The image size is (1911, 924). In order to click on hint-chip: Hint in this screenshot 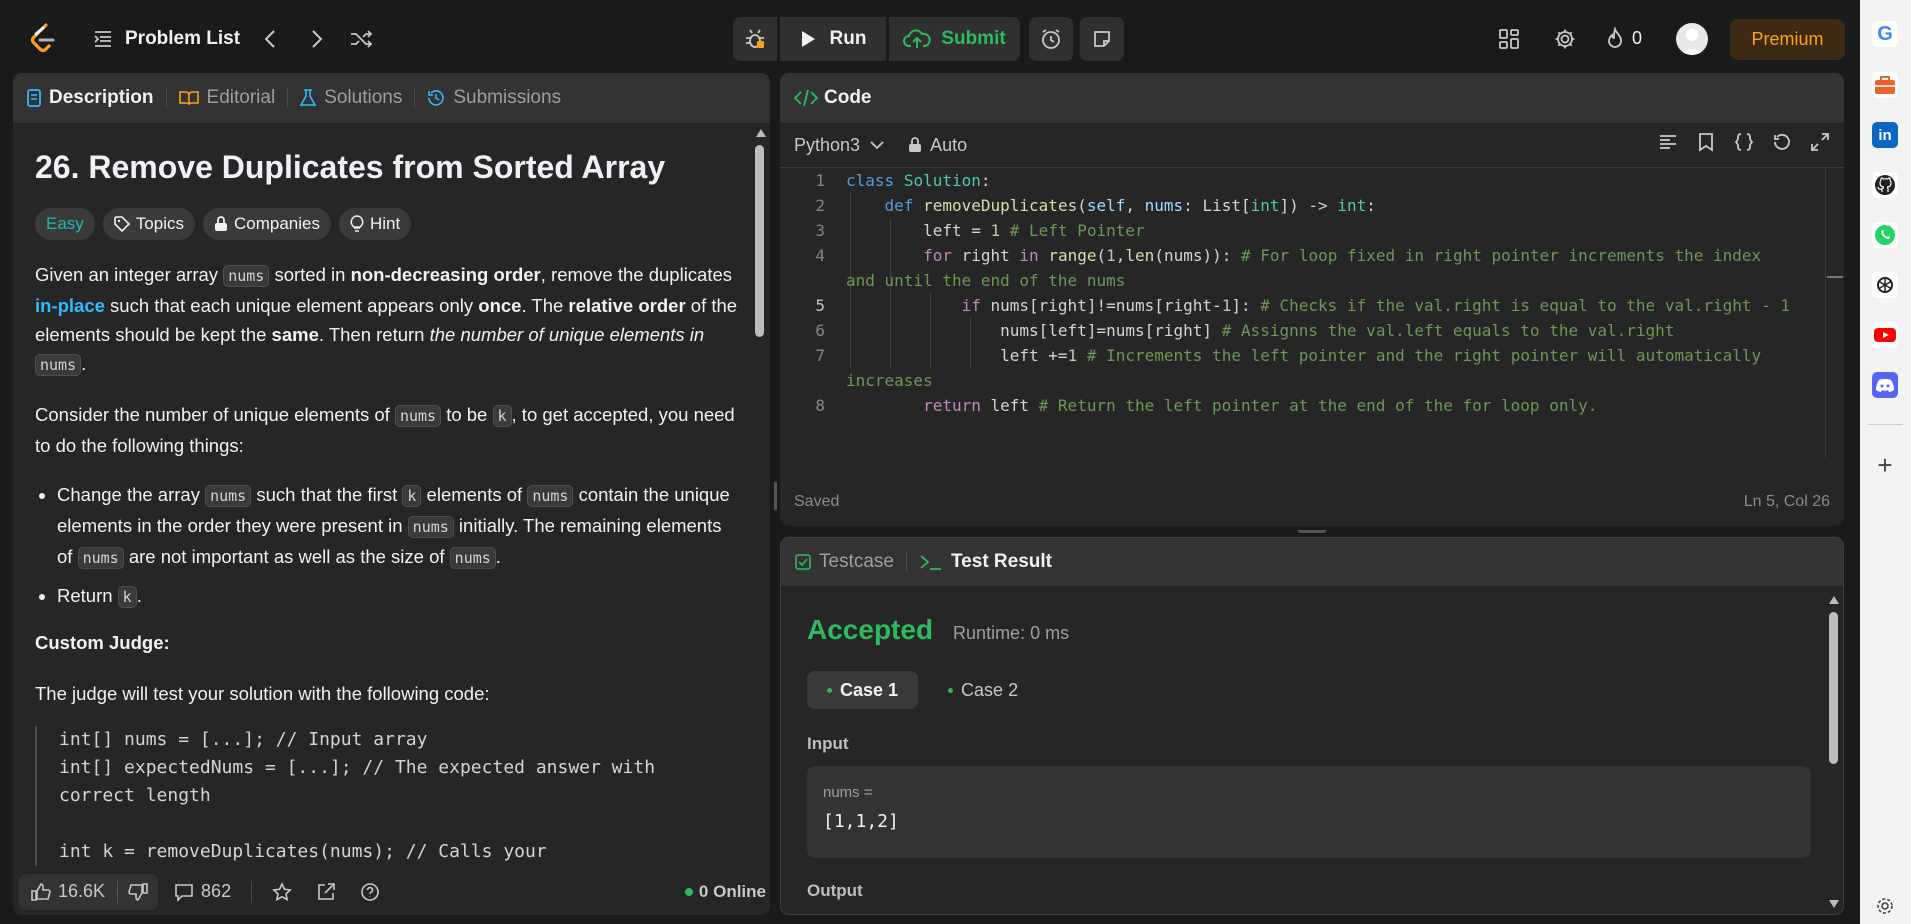, I will do `click(375, 224)`.